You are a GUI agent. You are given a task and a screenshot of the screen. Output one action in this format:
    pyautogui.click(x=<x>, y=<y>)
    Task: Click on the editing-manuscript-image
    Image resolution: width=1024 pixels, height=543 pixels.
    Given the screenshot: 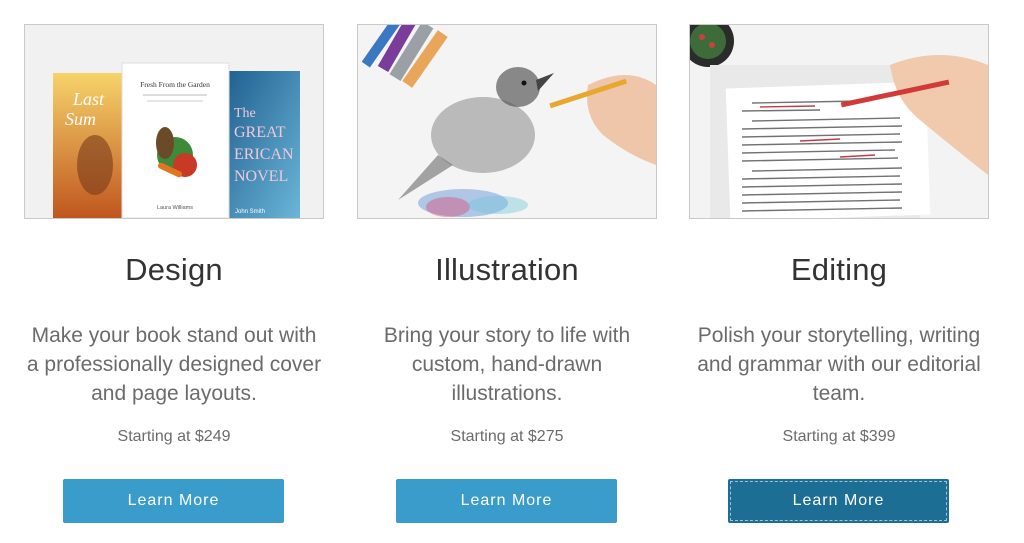 What is the action you would take?
    pyautogui.click(x=839, y=121)
    